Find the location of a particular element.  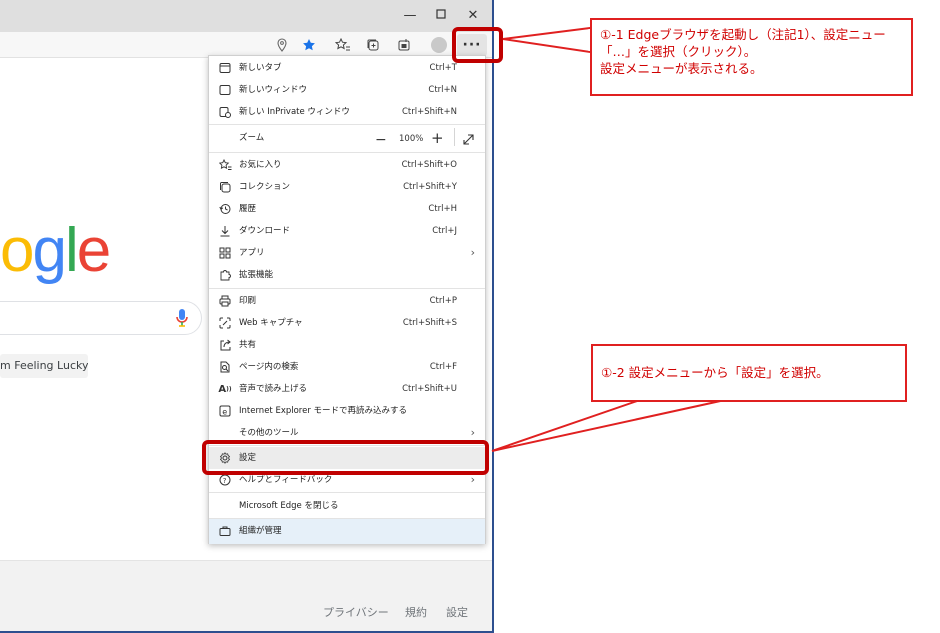

callout-step-2-line-1: ①-2 設定メニューから「設定」を選択。 is located at coordinates (715, 372).